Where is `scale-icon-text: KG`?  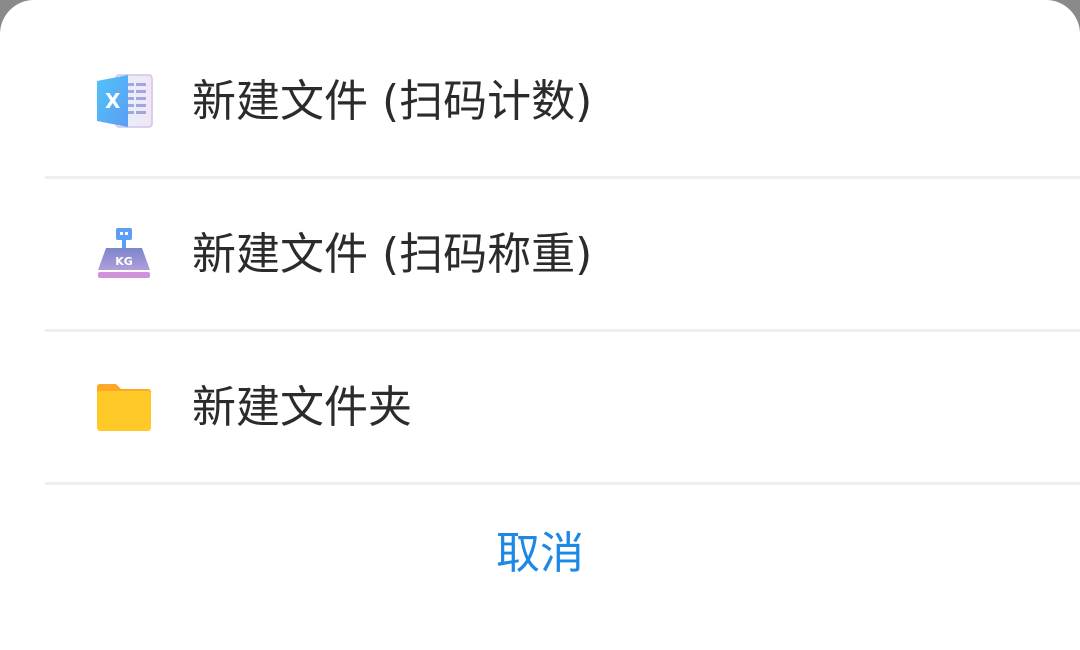 scale-icon-text: KG is located at coordinates (124, 261).